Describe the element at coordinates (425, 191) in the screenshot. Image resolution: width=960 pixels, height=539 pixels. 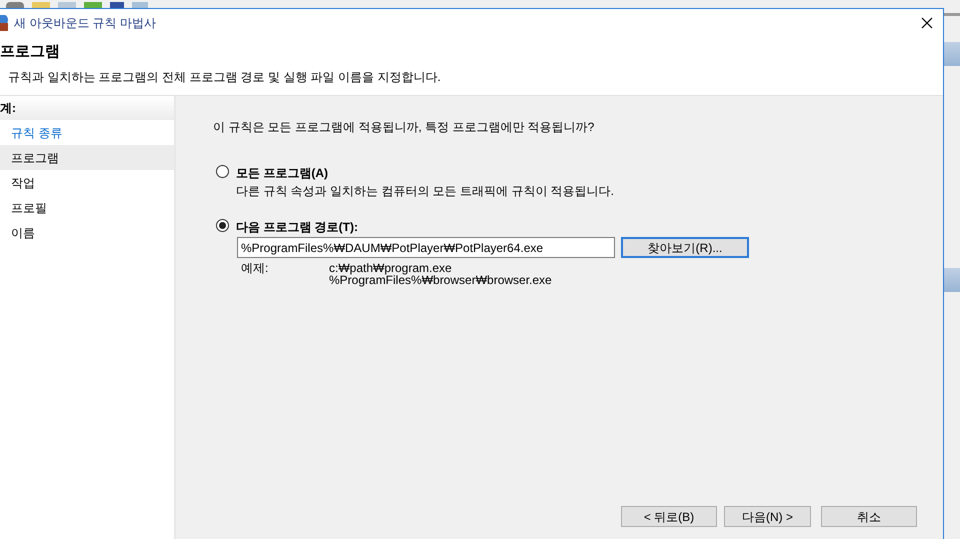
I see `option-description: 다른 규칙 속성과 일치하는 컴퓨터의 모든 트래픽에 규칙이 적용됩니다.` at that location.